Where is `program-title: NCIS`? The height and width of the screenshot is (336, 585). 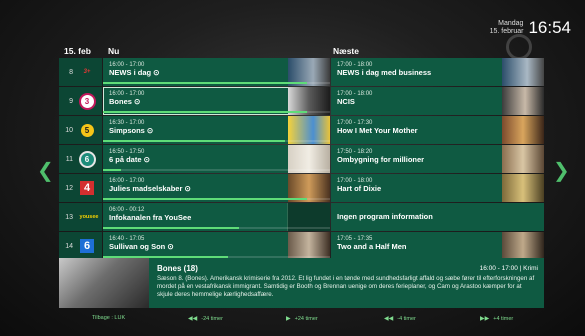 program-title: NCIS is located at coordinates (346, 101).